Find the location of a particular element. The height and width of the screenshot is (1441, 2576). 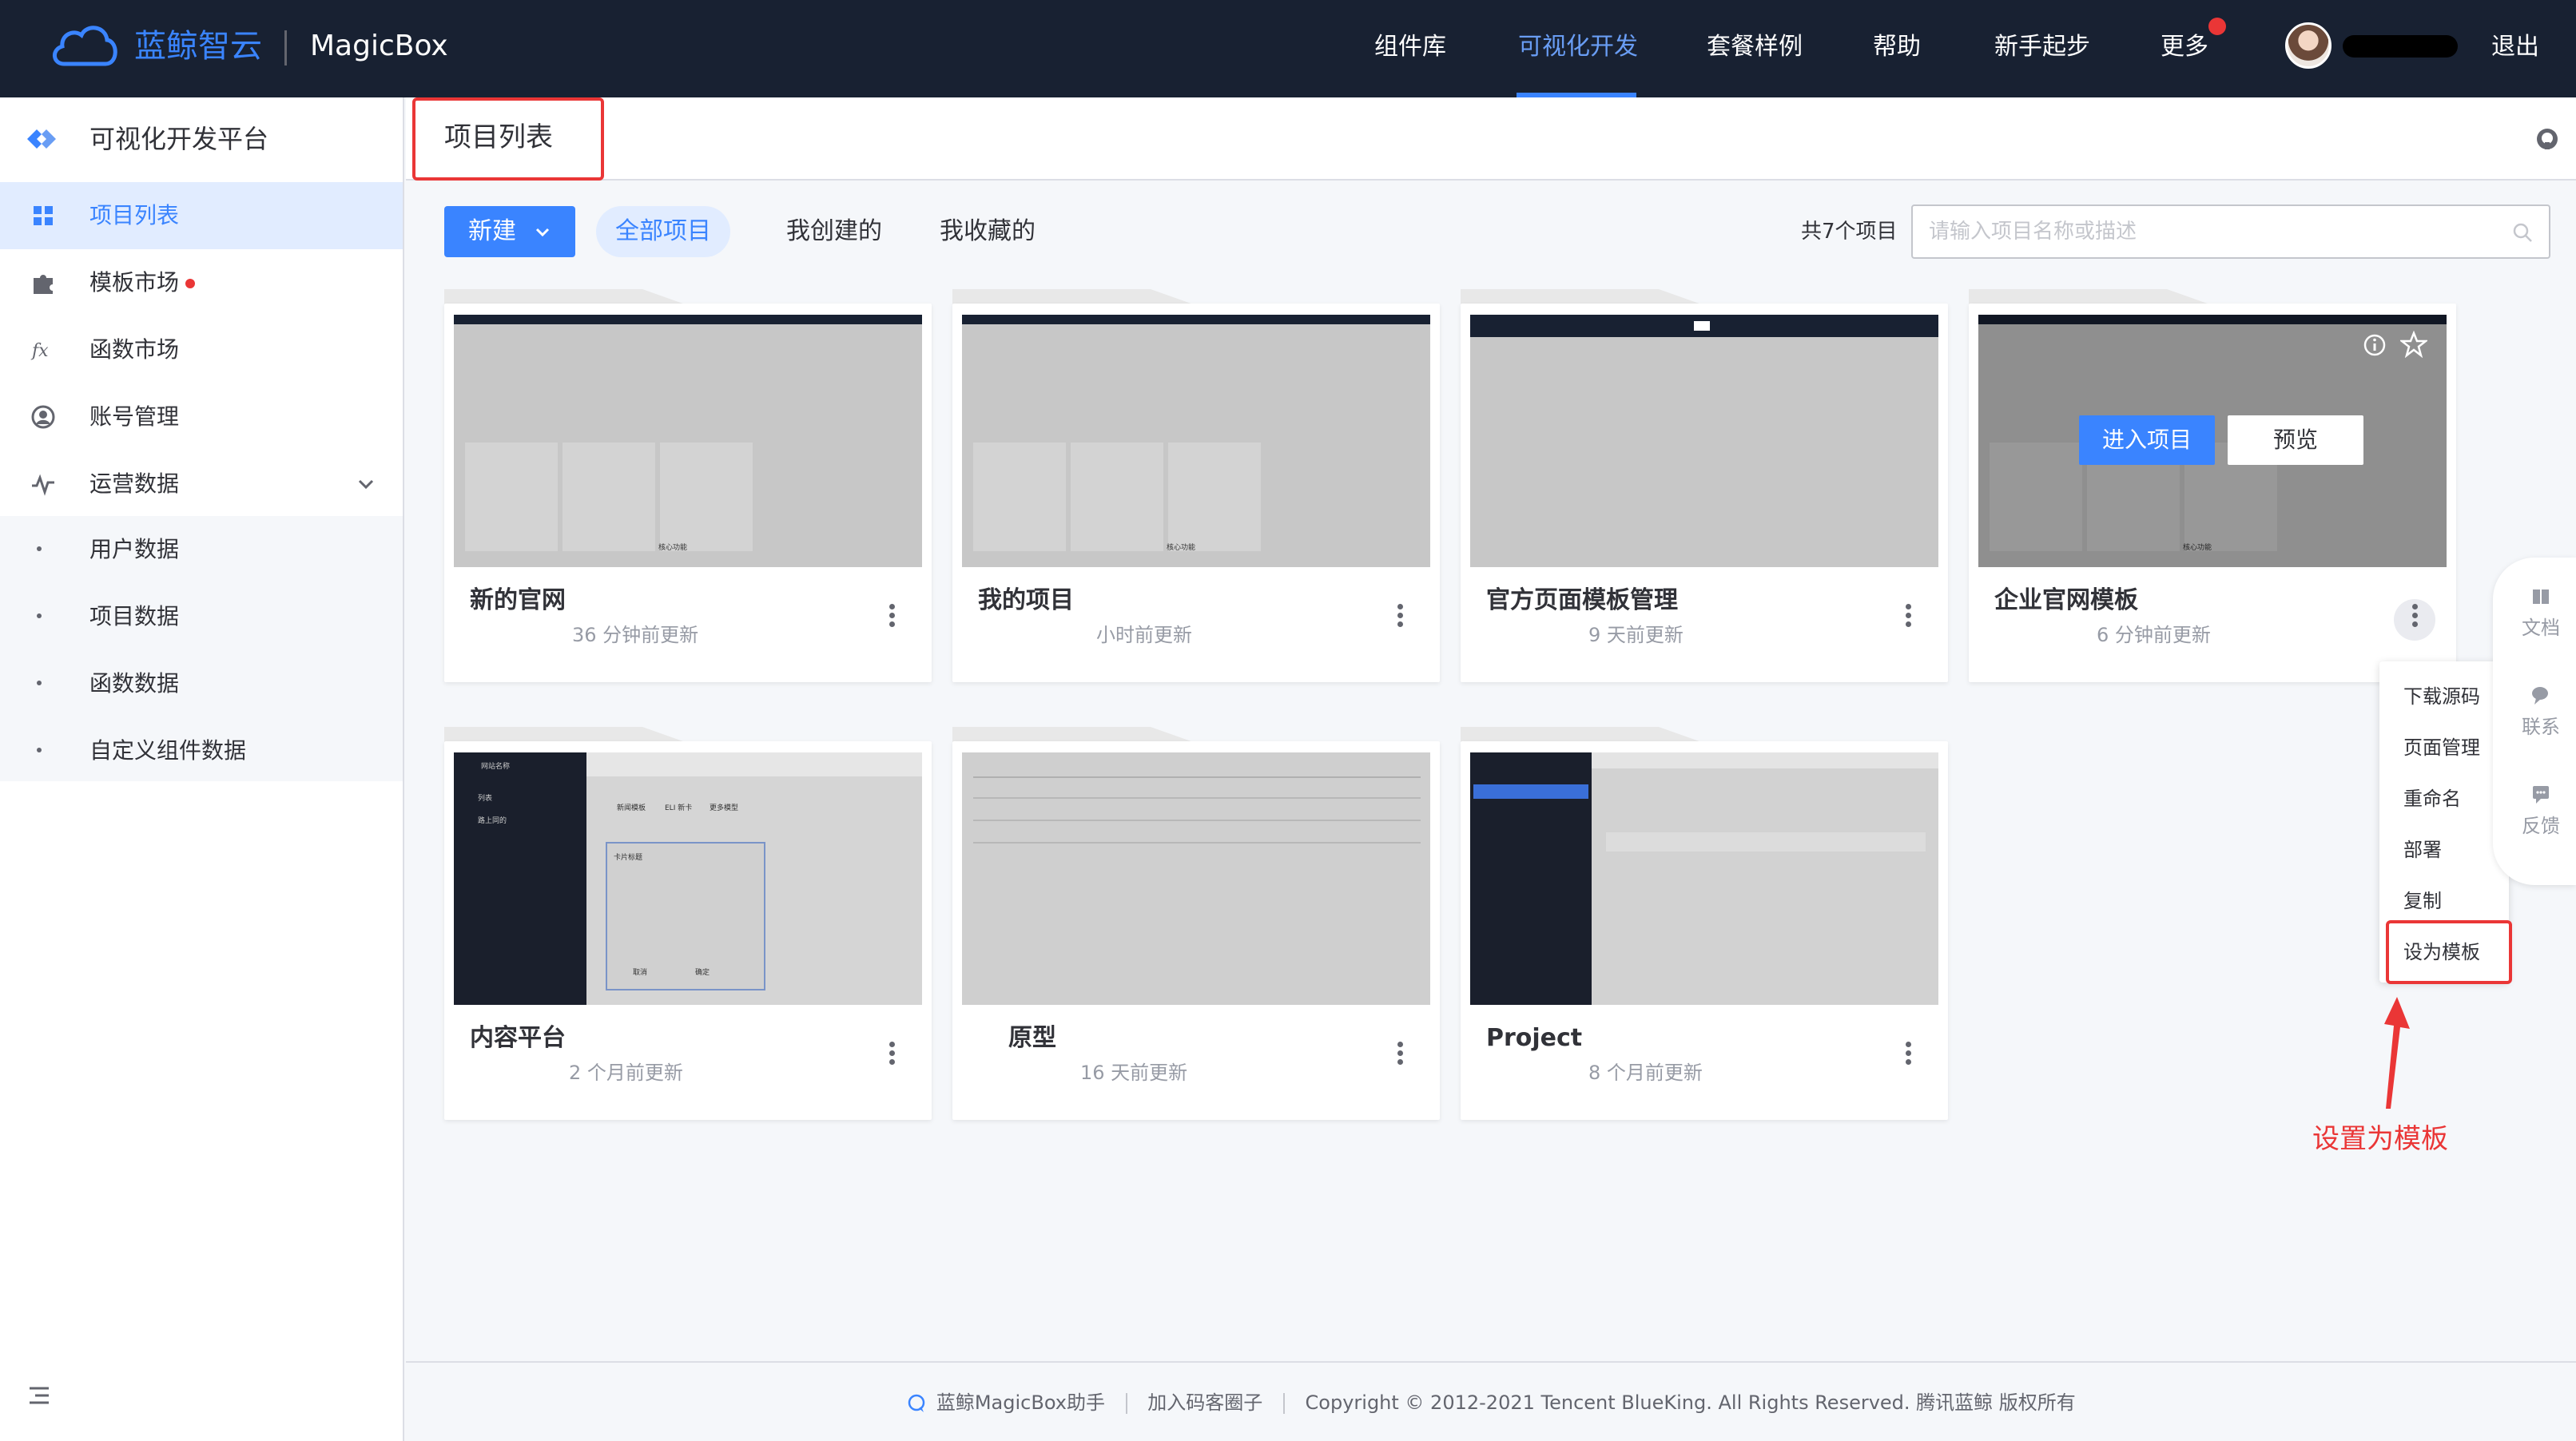

thumb-line is located at coordinates (1197, 798).